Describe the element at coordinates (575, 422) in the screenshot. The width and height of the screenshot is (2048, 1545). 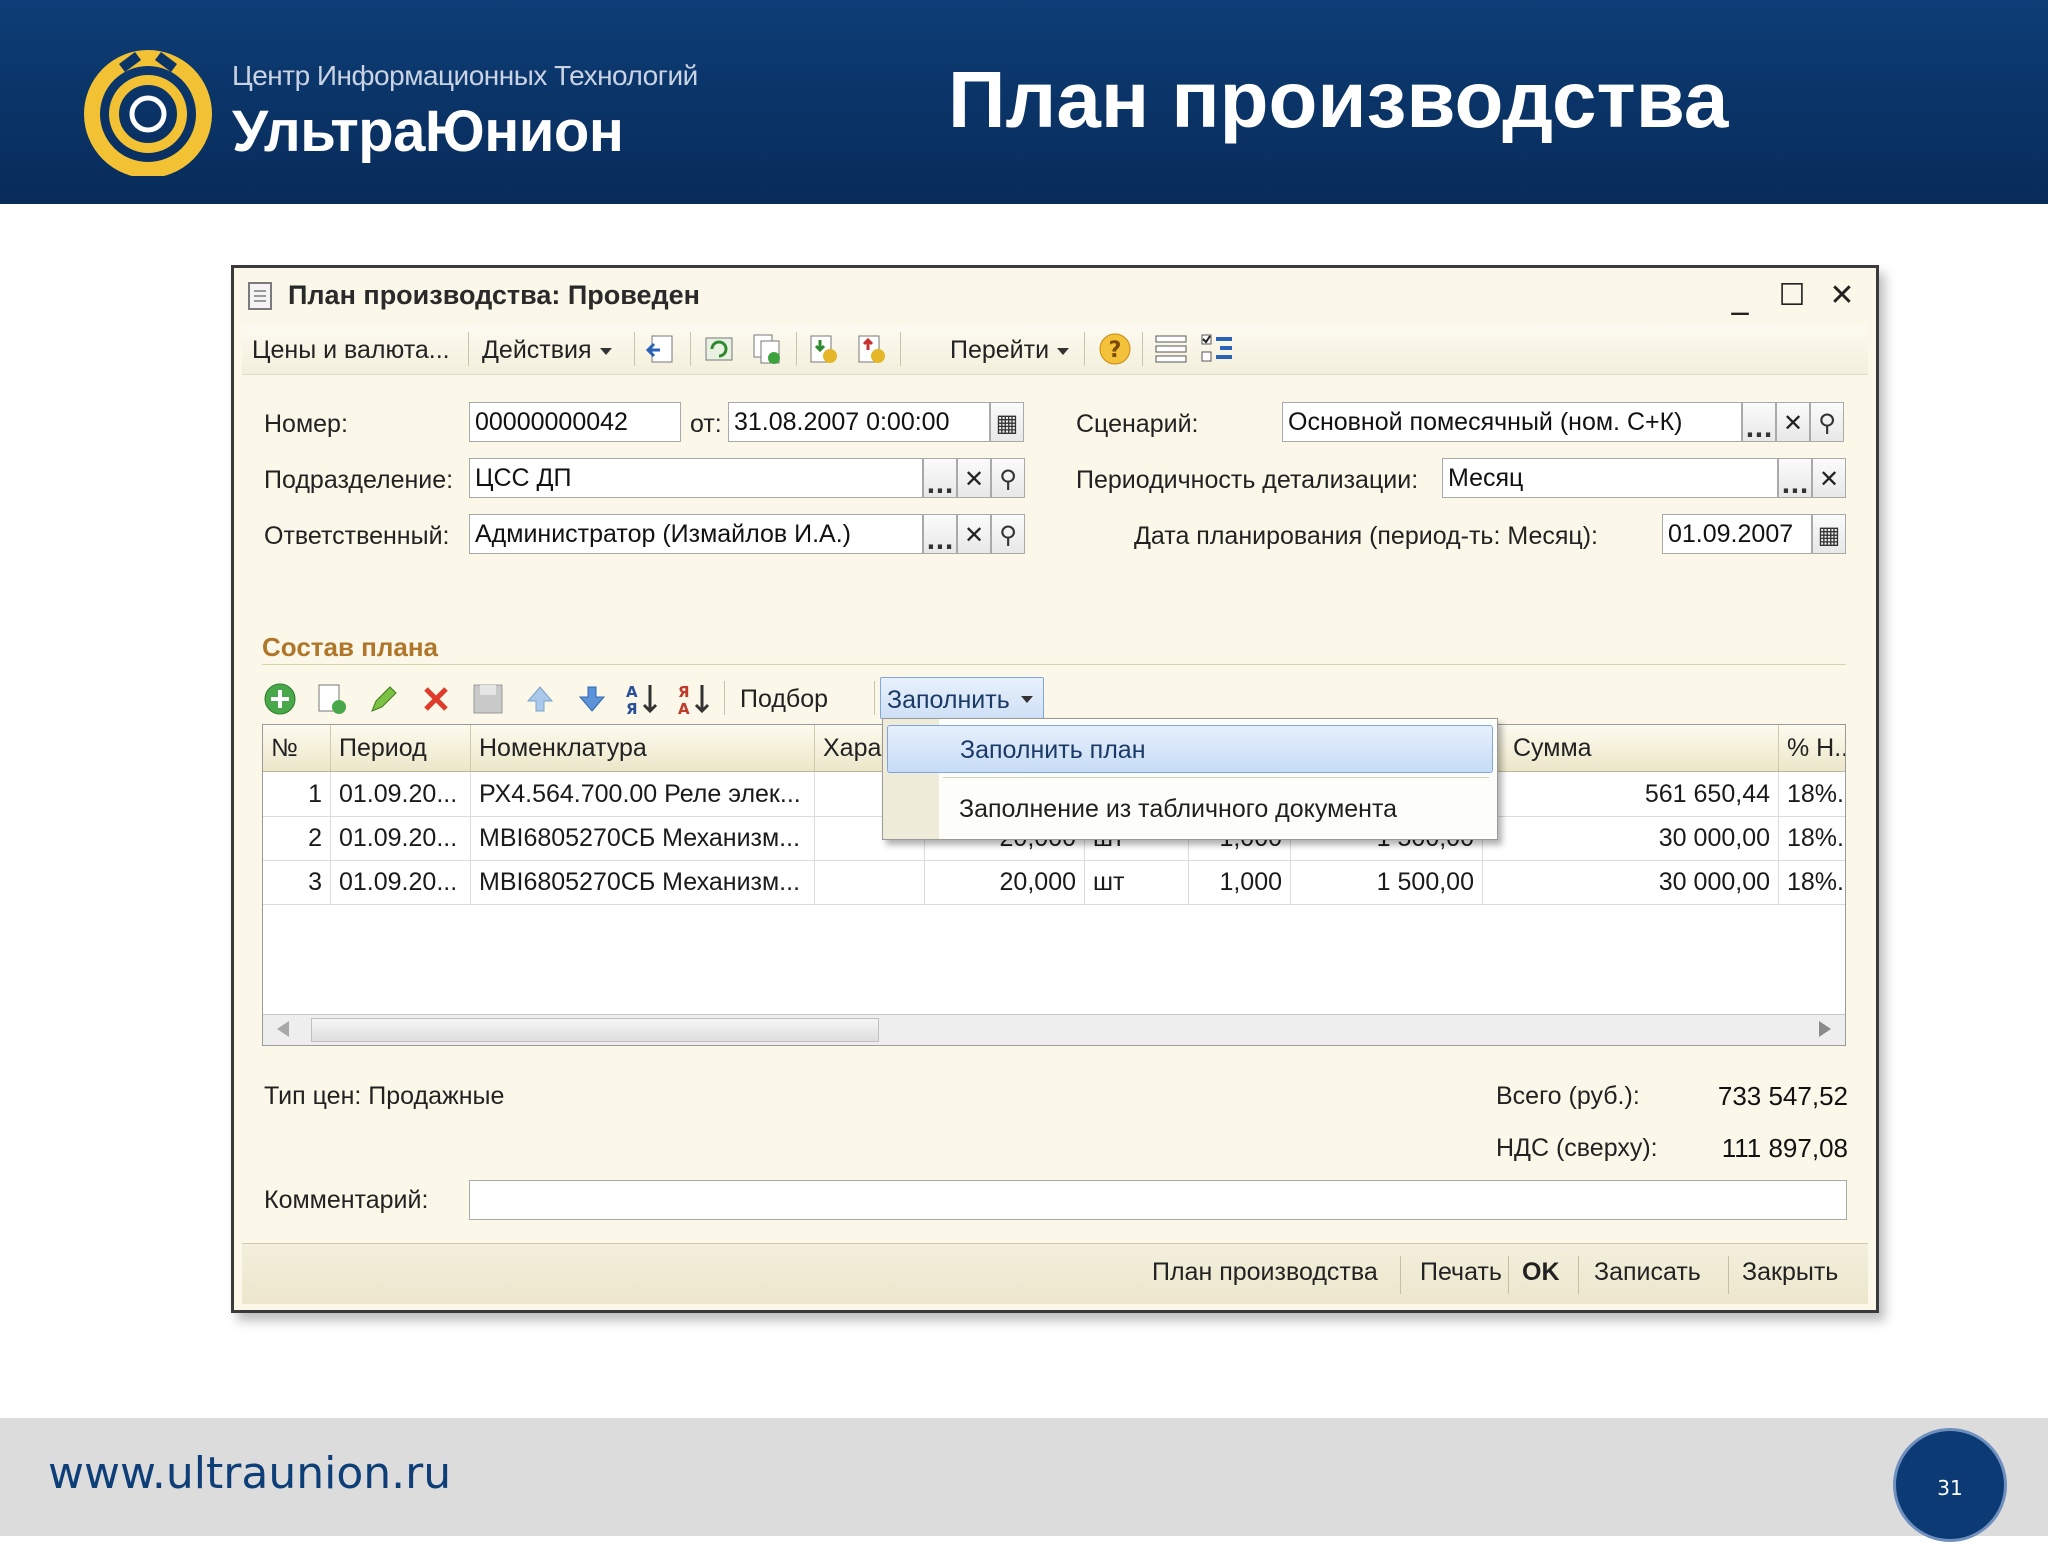
I see `number-field: 00000000042` at that location.